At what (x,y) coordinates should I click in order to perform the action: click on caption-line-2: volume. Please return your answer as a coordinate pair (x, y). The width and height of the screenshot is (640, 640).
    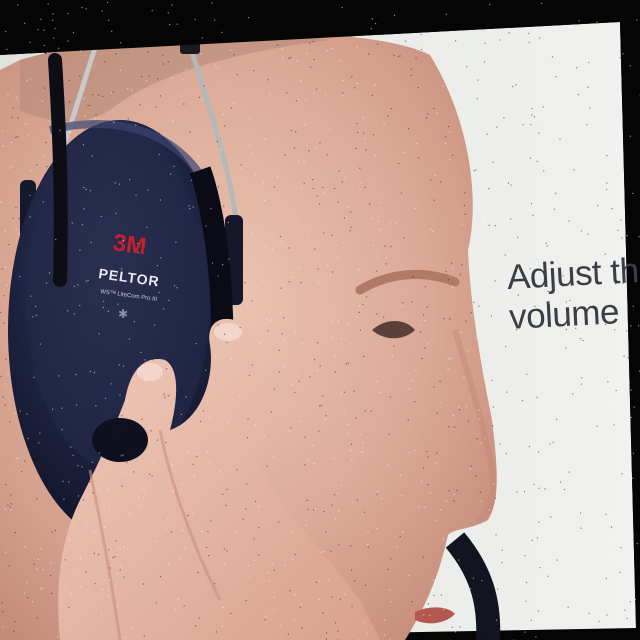
    Looking at the image, I should click on (564, 314).